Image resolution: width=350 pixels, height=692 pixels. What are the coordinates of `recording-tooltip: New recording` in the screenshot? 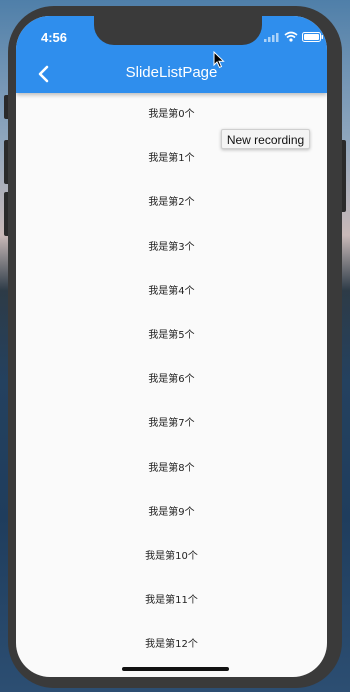 It's located at (265, 139).